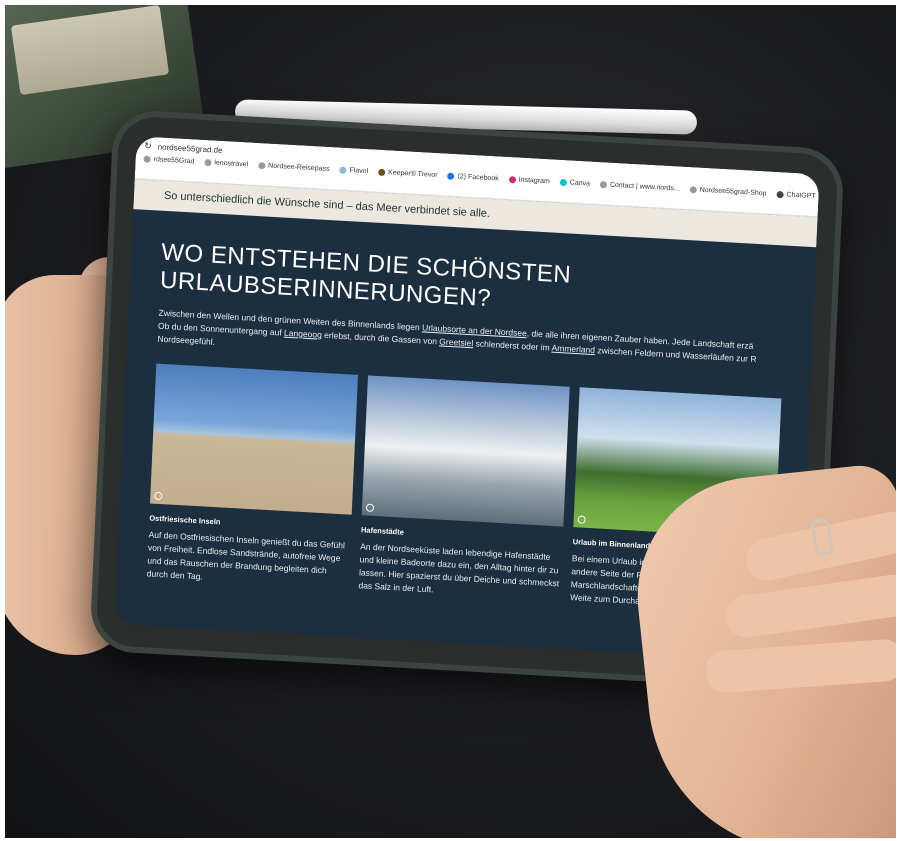  Describe the element at coordinates (780, 194) in the screenshot. I see `chatgpt-icon` at that location.